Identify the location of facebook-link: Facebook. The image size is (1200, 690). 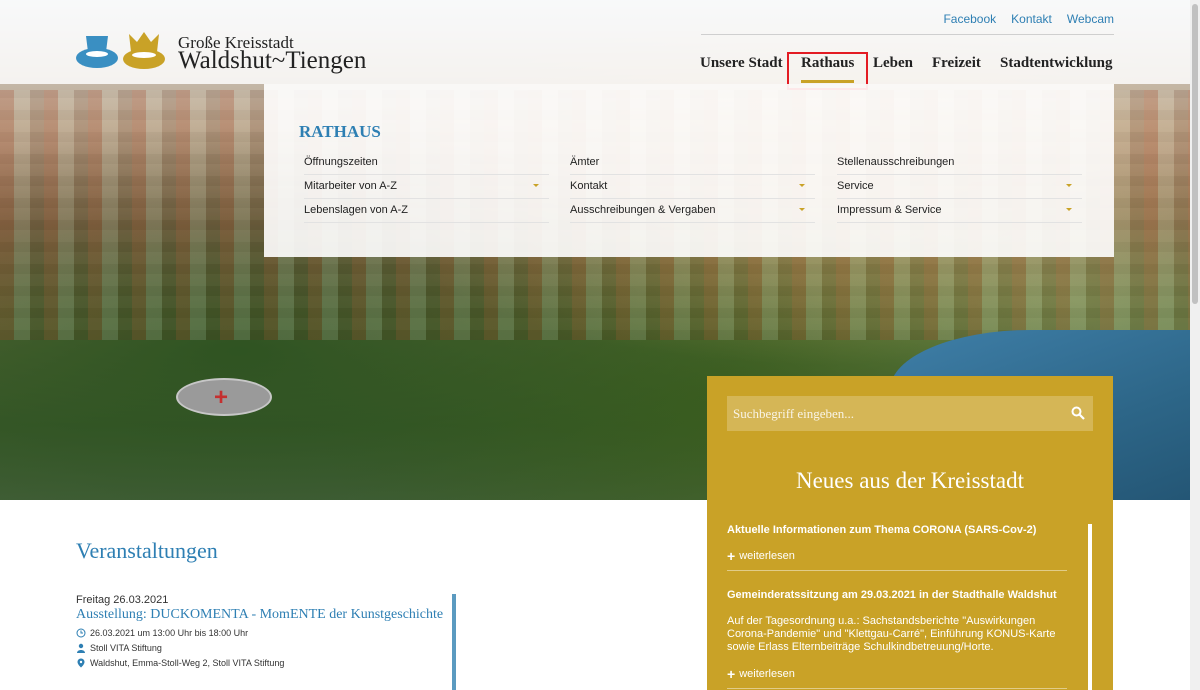
(969, 19).